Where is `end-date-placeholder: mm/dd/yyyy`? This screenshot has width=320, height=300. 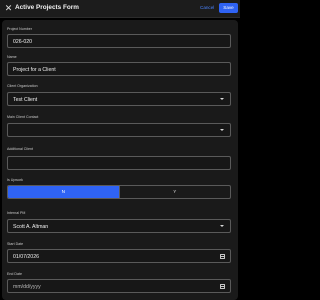 end-date-placeholder: mm/dd/yyyy is located at coordinates (27, 286).